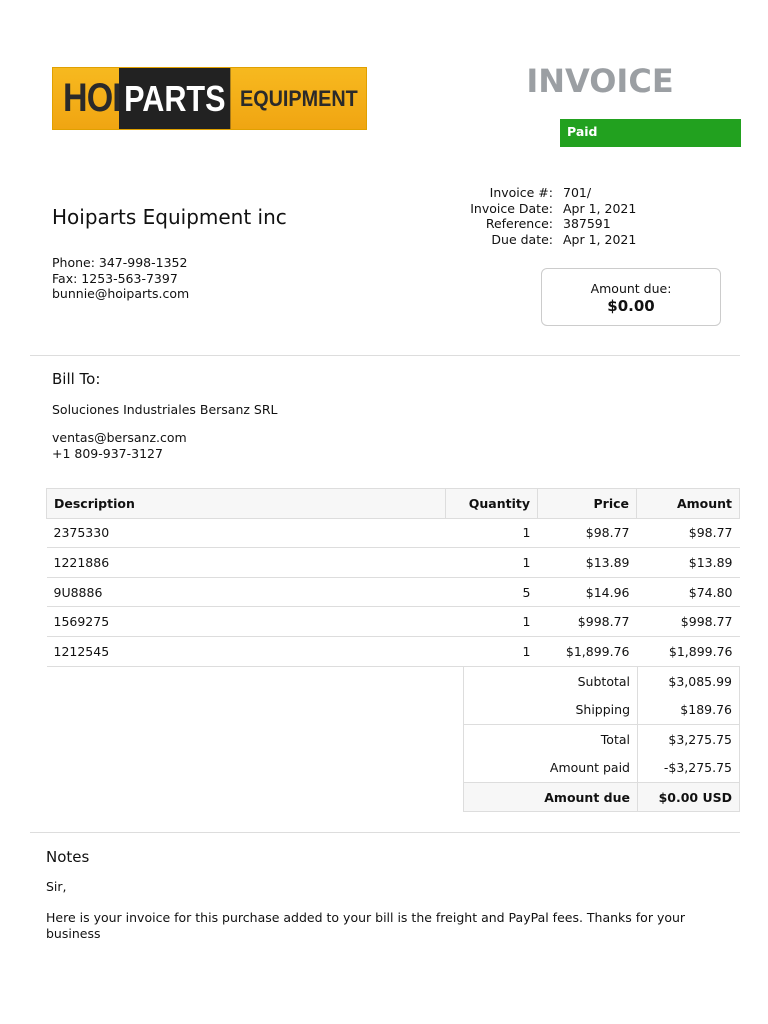 This screenshot has width=768, height=1024. I want to click on meta-value: 701/, so click(577, 192).